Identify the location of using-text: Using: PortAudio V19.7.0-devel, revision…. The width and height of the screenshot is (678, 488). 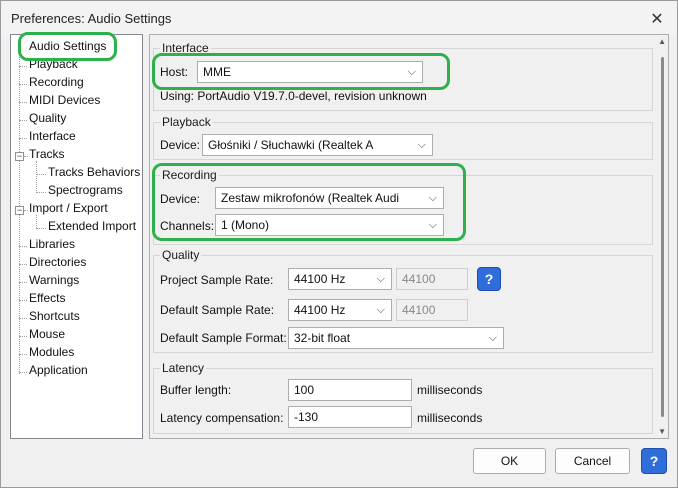
(293, 96).